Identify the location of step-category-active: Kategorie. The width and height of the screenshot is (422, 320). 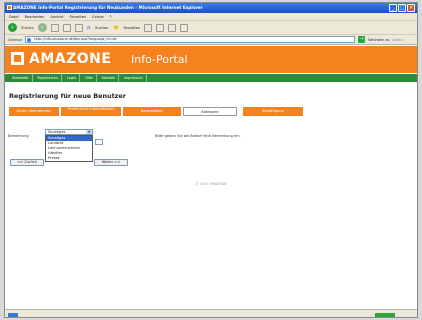
(210, 111).